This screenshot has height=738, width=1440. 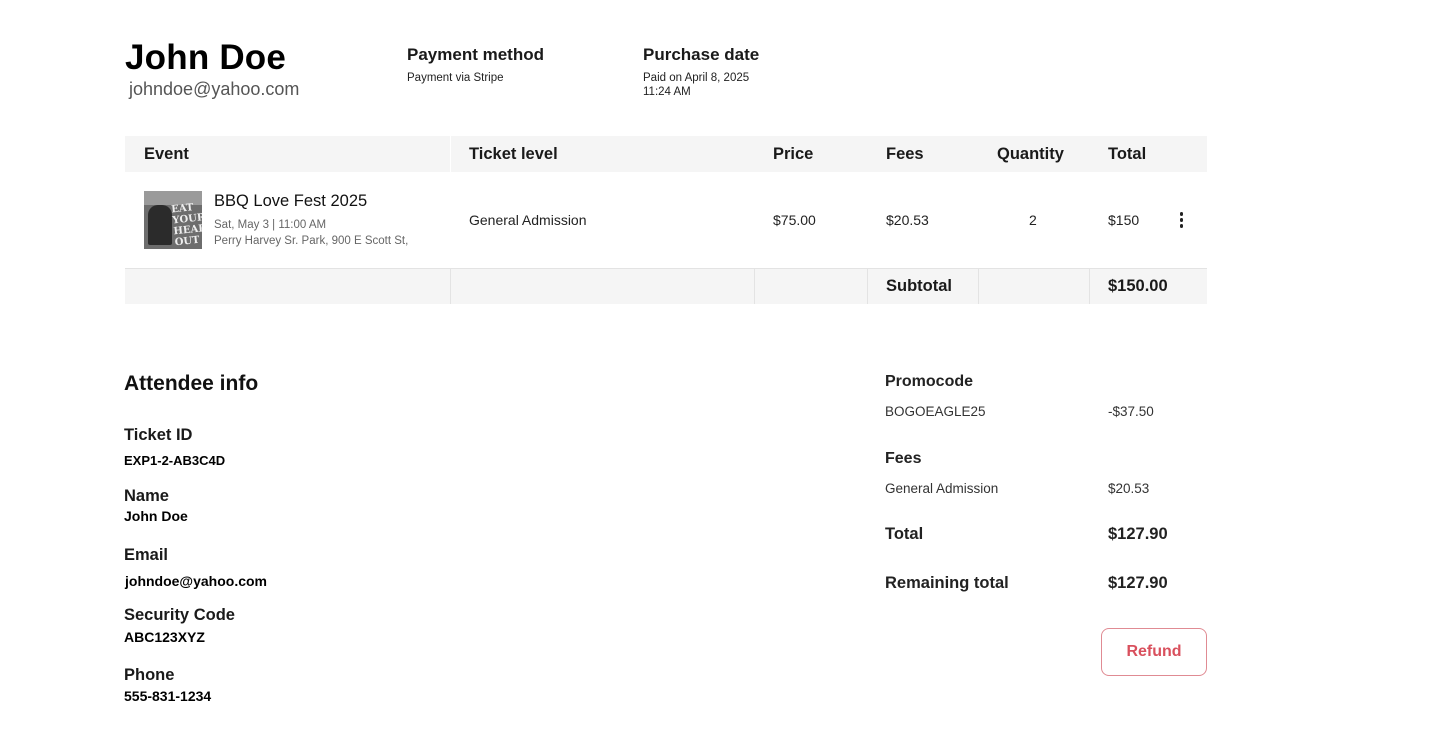 I want to click on col-header-event: Event, so click(x=166, y=154).